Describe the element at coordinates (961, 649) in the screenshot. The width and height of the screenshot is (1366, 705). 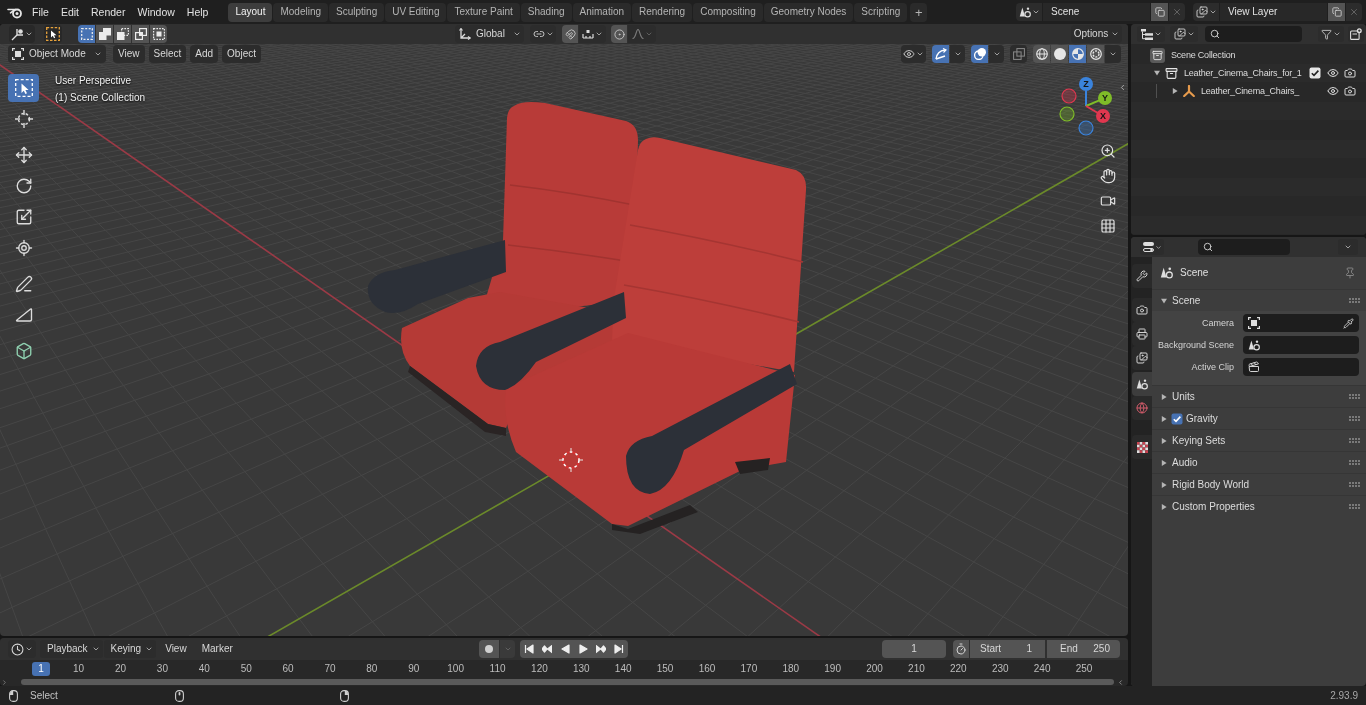
I see `stopwatch-button` at that location.